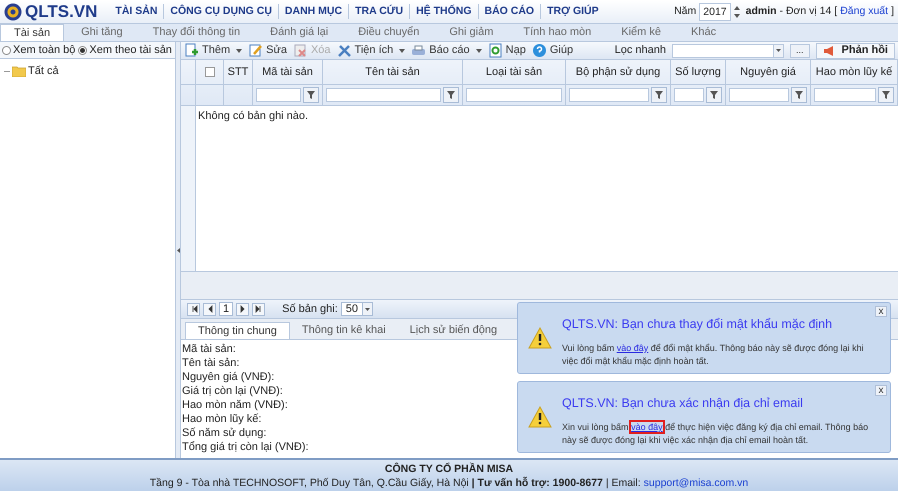 Image resolution: width=898 pixels, height=491 pixels. Describe the element at coordinates (299, 32) in the screenshot. I see `tab: Đánh giá lại` at that location.